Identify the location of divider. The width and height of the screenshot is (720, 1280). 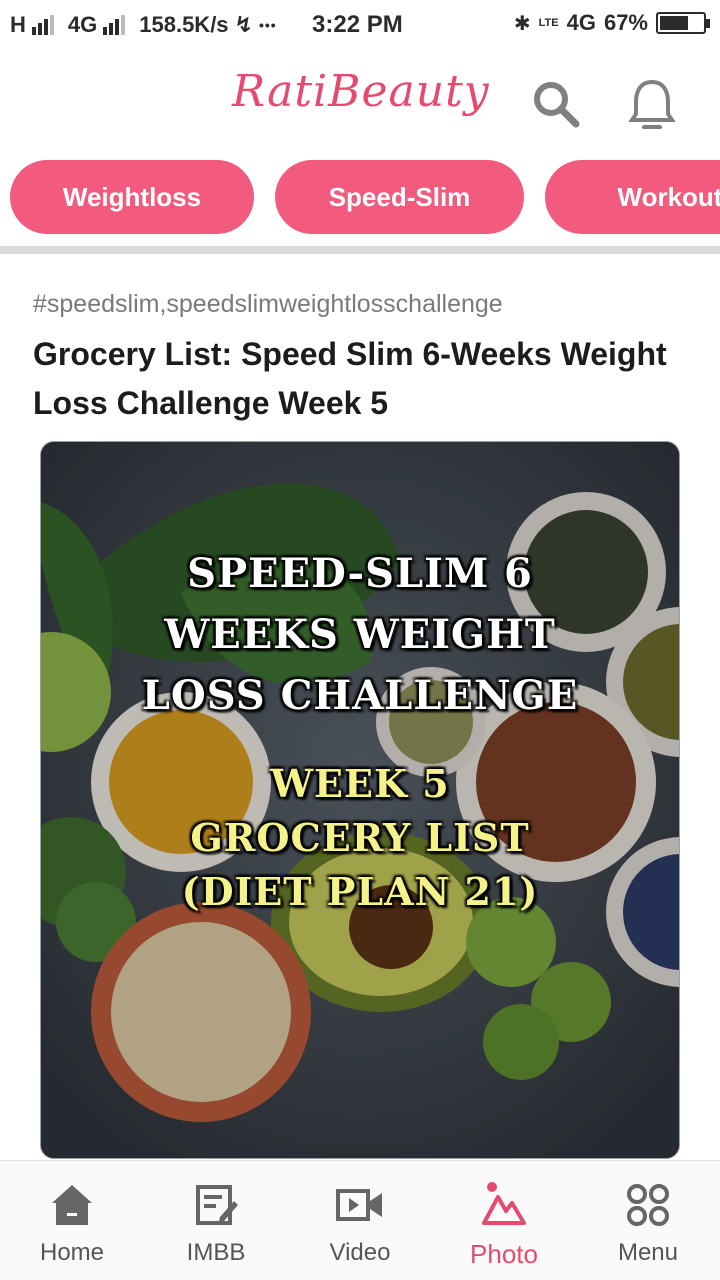
(360, 250).